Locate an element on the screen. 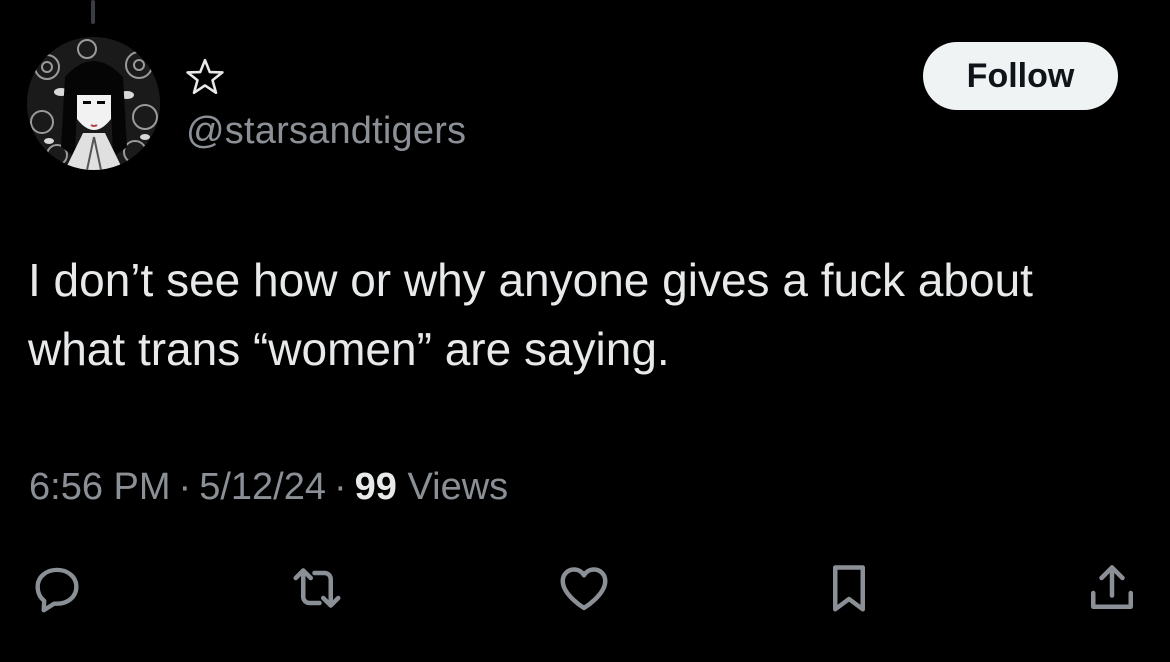  bookmark-icon is located at coordinates (849, 588).